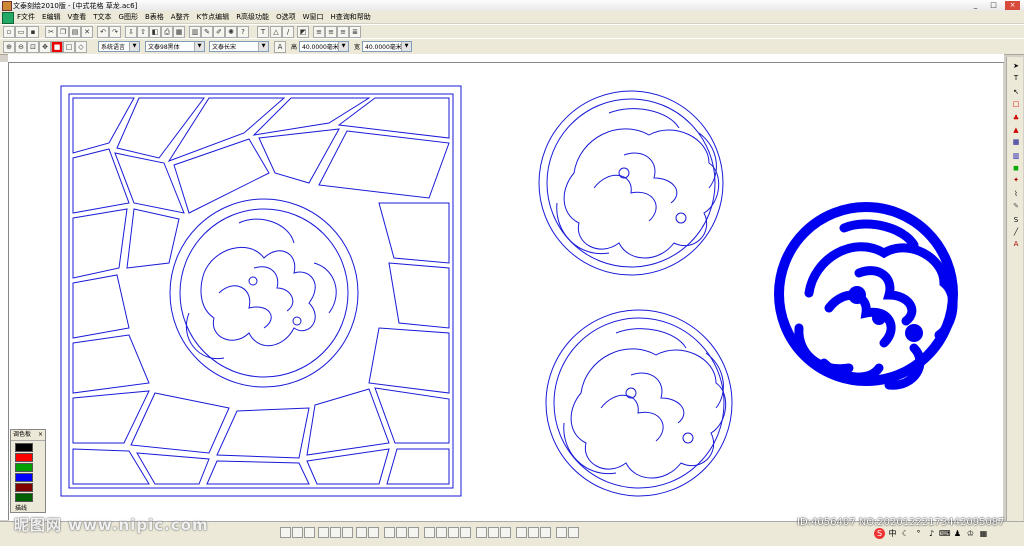 Image resolution: width=1024 pixels, height=546 pixels. What do you see at coordinates (297, 532) in the screenshot?
I see `align-middle-icon` at bounding box center [297, 532].